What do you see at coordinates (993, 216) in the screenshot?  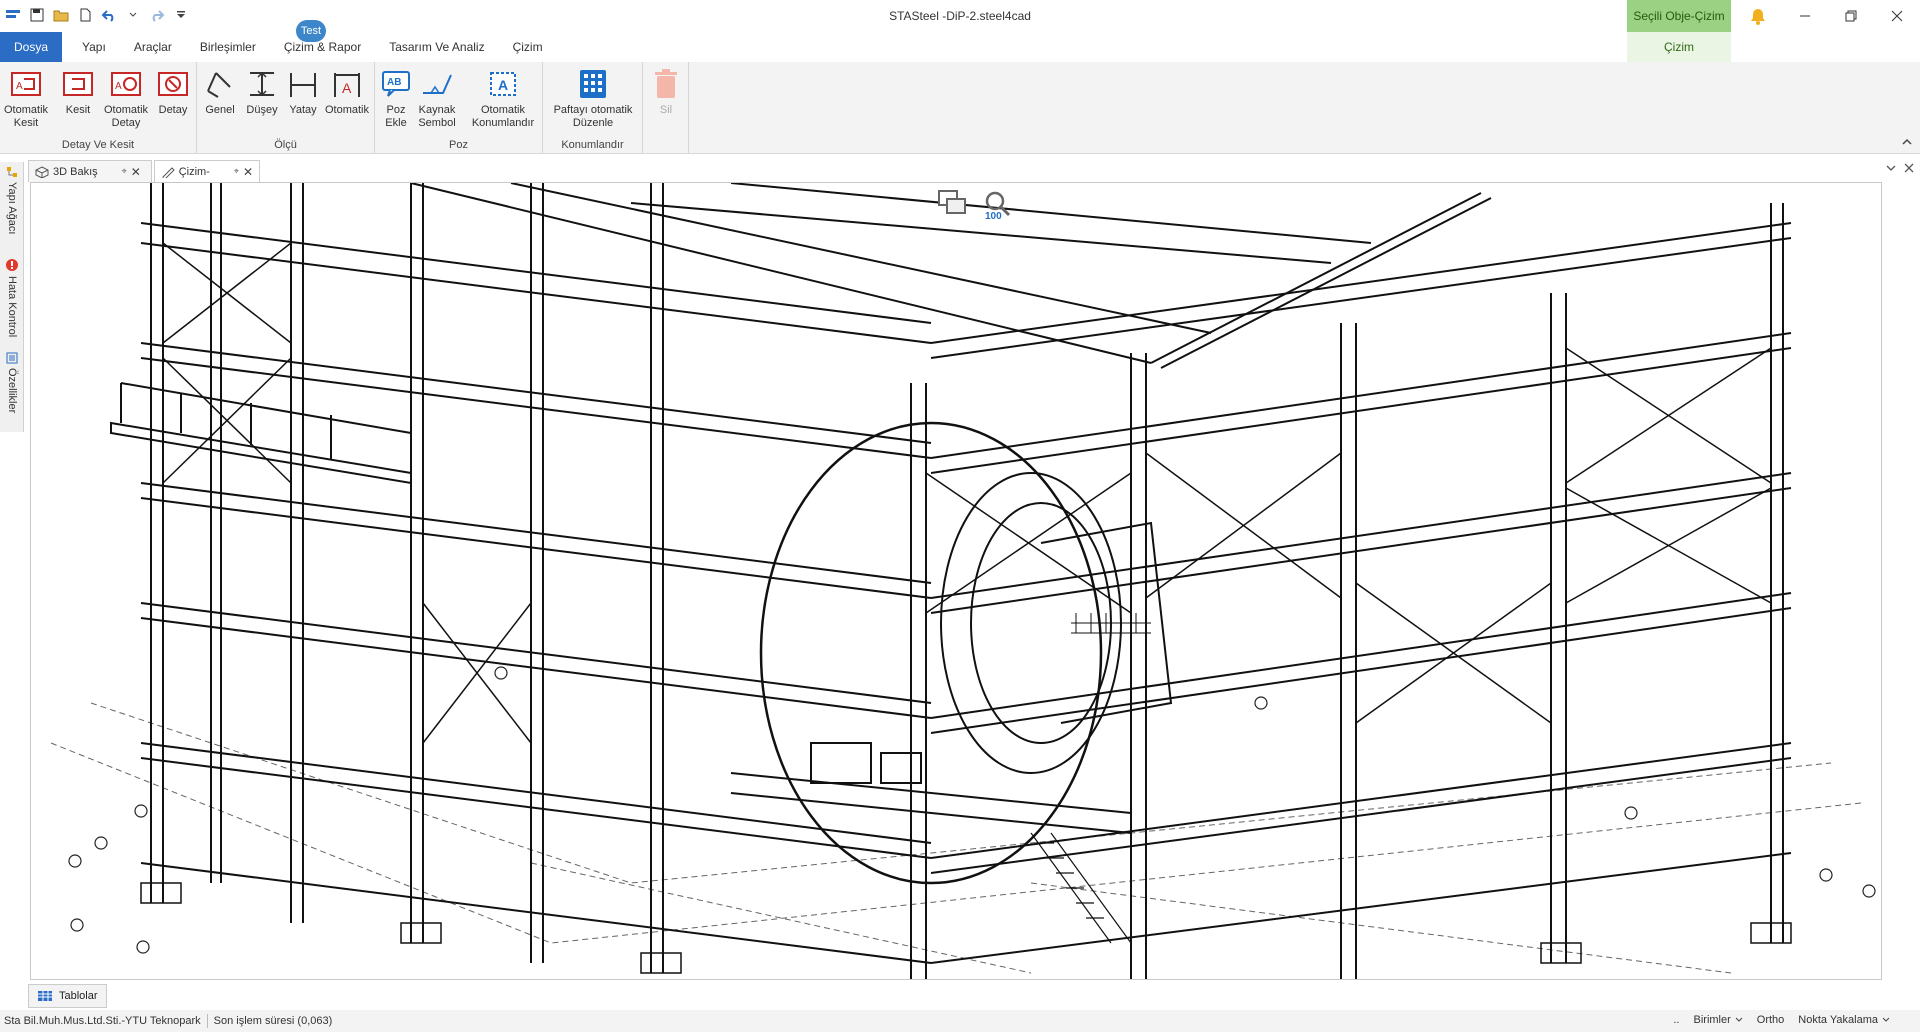 I see `zoom-level: 100` at bounding box center [993, 216].